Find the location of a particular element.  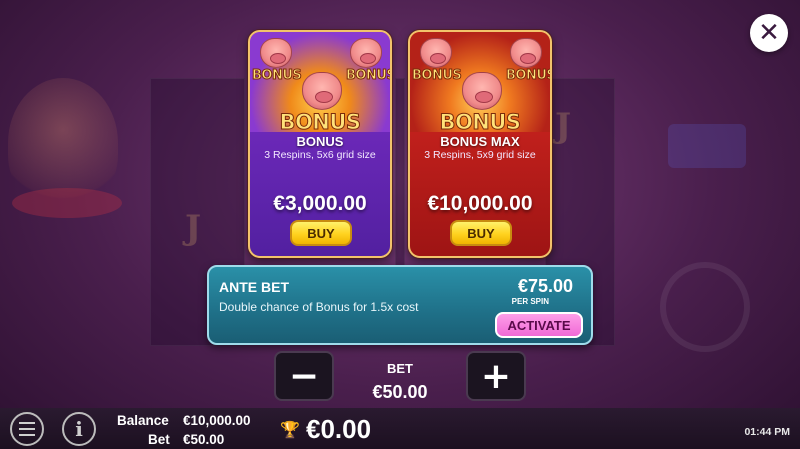

bet-label: BET is located at coordinates (400, 368).